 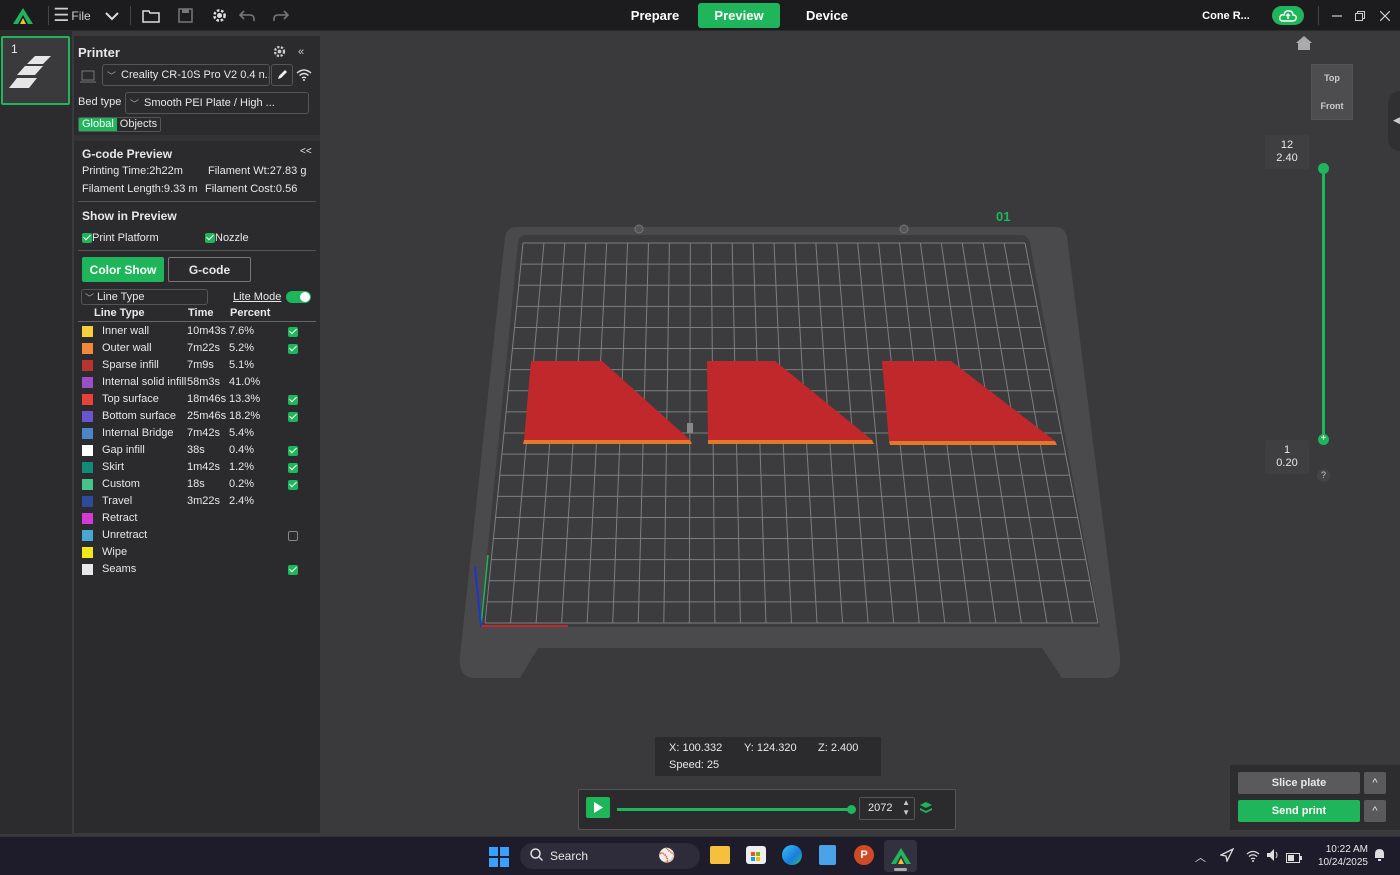 I want to click on wifi-status-icon, so click(x=1253, y=858).